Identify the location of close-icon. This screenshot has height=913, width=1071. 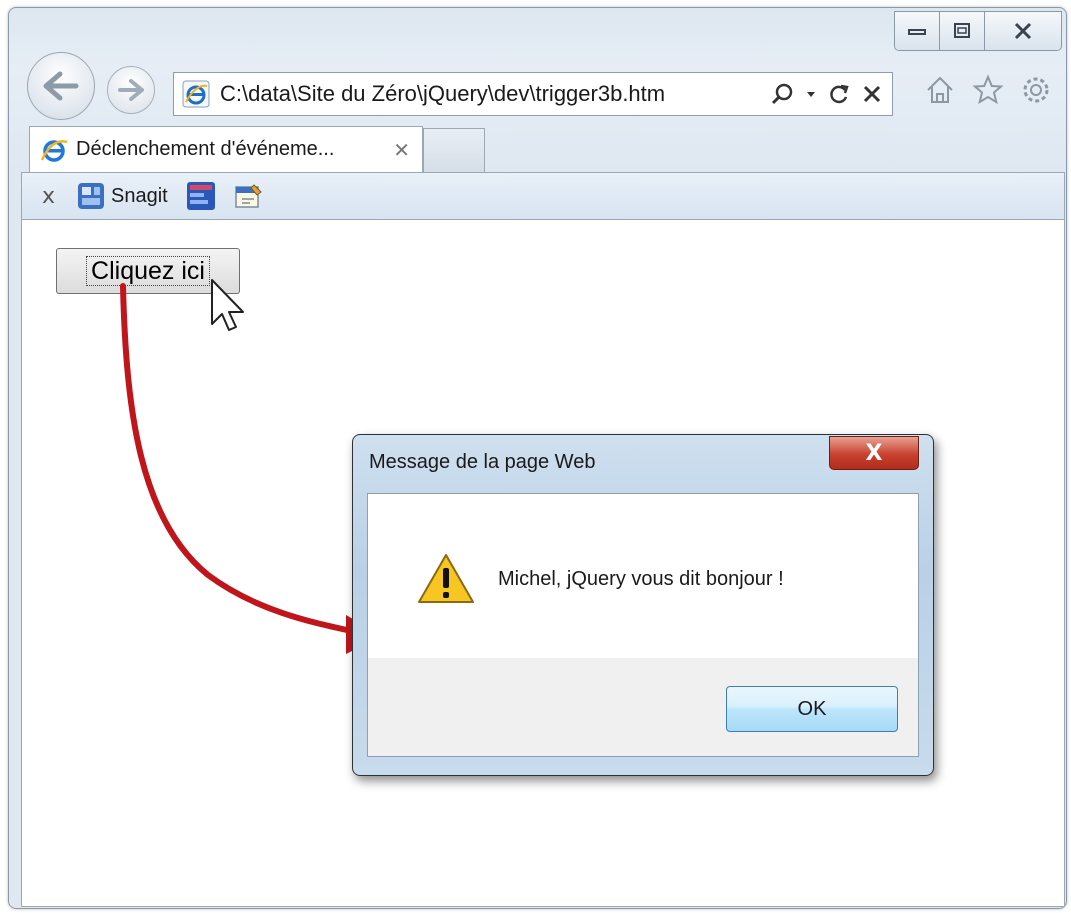
(1023, 31).